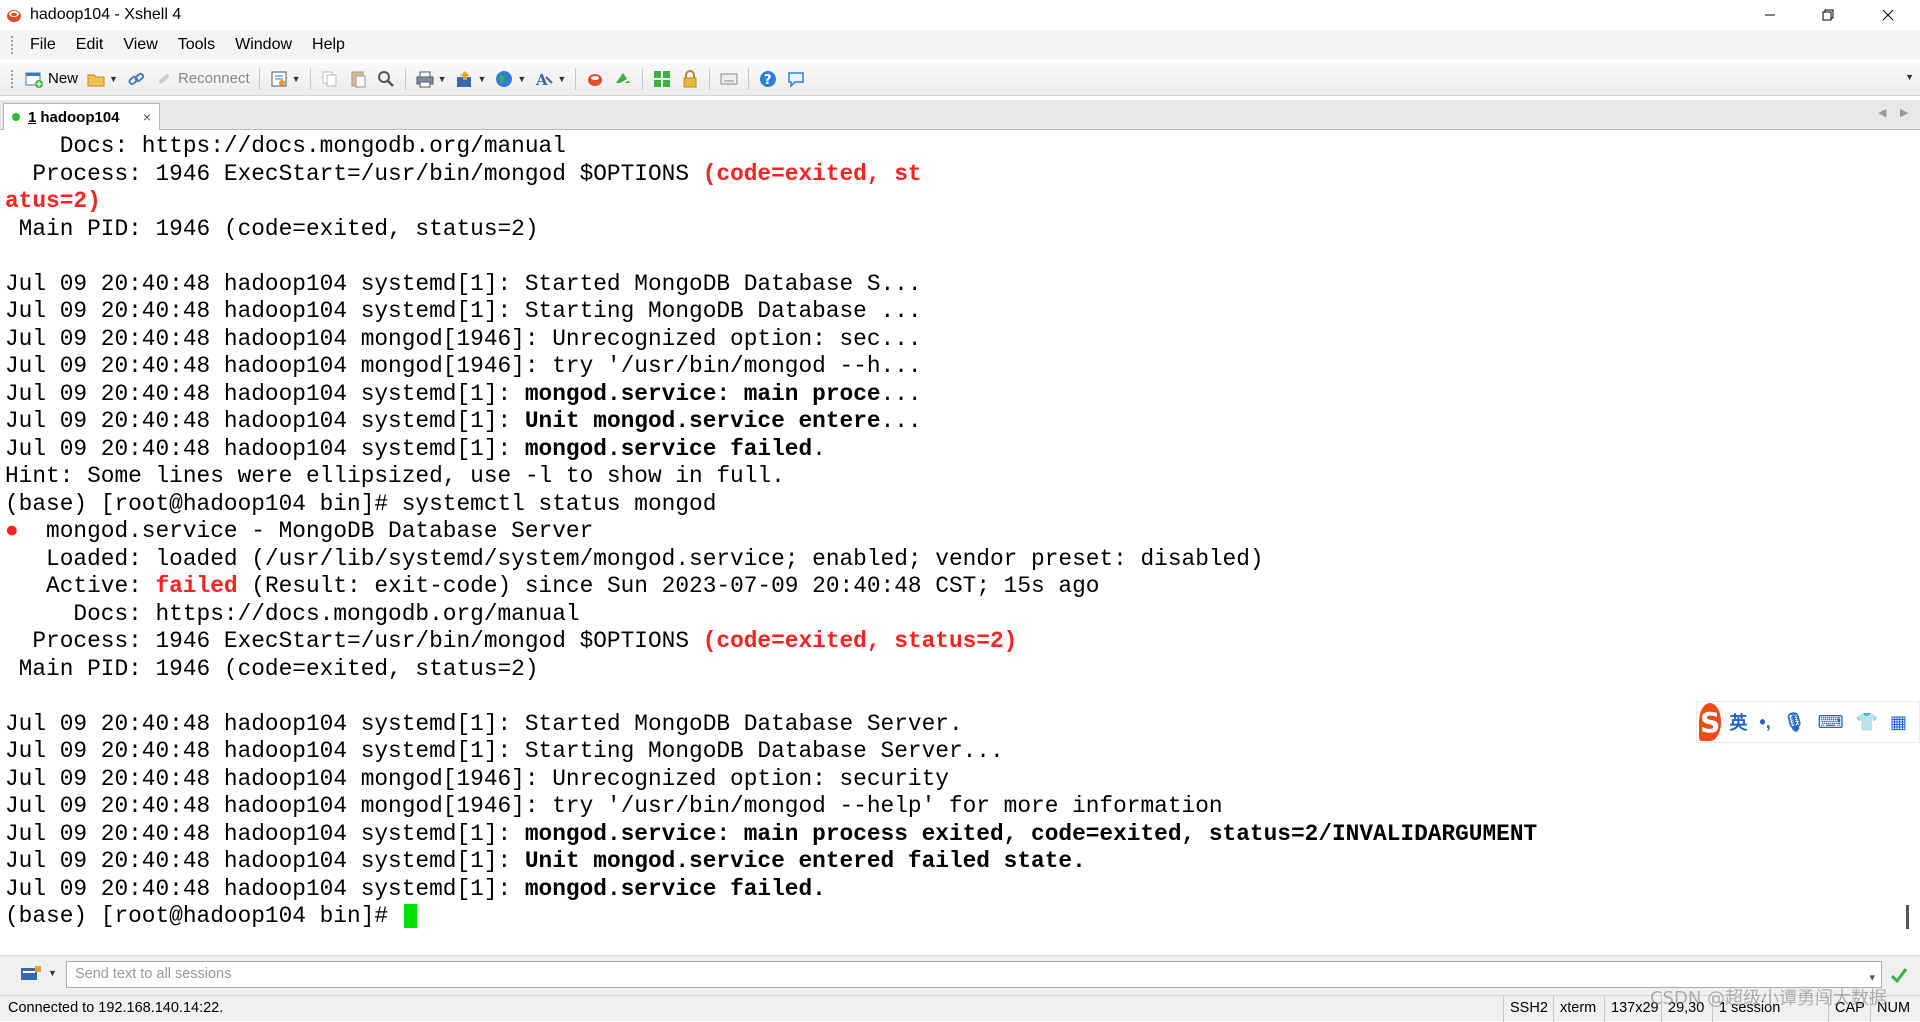  Describe the element at coordinates (1831, 722) in the screenshot. I see `ime-keyboard-icon: ⌨` at that location.